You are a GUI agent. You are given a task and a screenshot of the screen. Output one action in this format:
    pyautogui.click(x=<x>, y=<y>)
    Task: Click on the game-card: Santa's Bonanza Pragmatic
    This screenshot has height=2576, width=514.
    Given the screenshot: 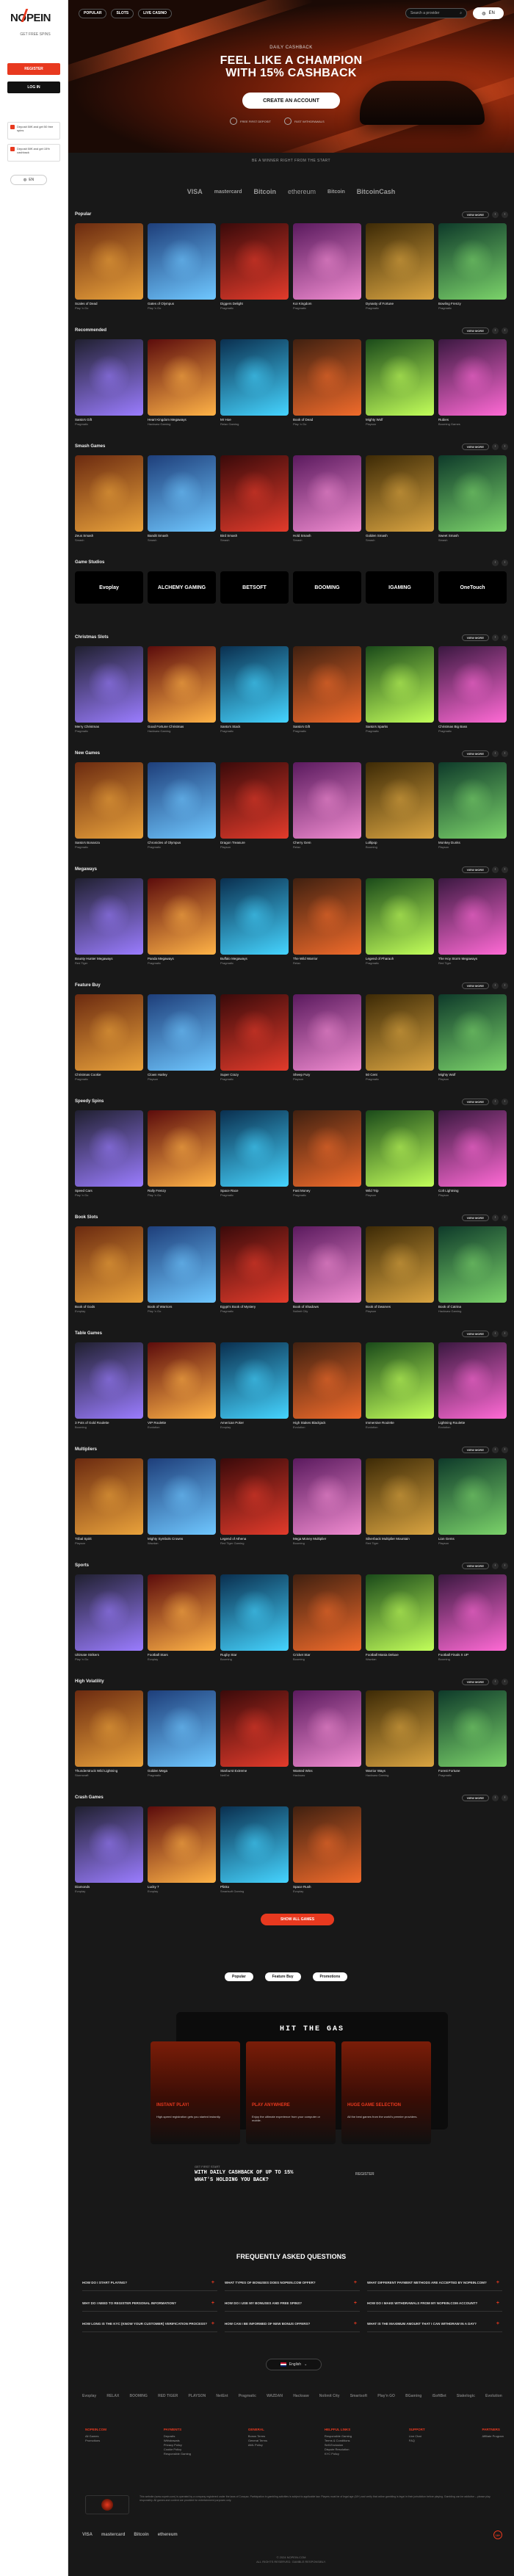 What is the action you would take?
    pyautogui.click(x=109, y=805)
    